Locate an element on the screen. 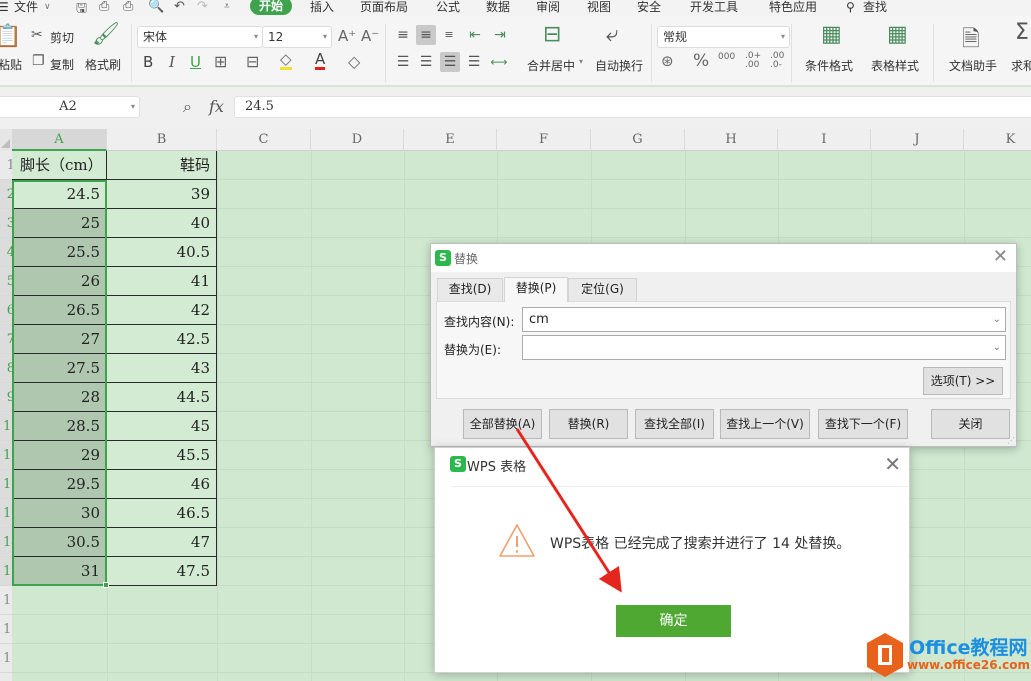  cell-a4: 25.5 is located at coordinates (59, 252).